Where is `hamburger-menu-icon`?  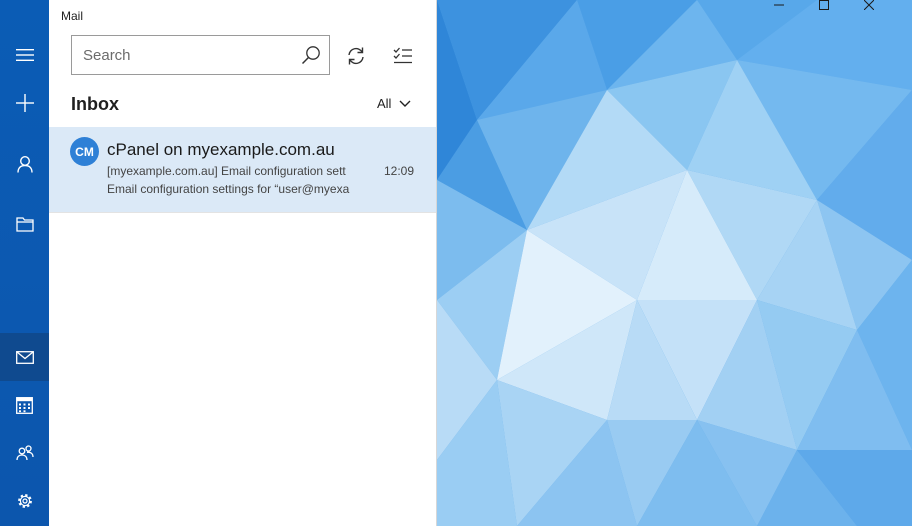
hamburger-menu-icon is located at coordinates (24, 55).